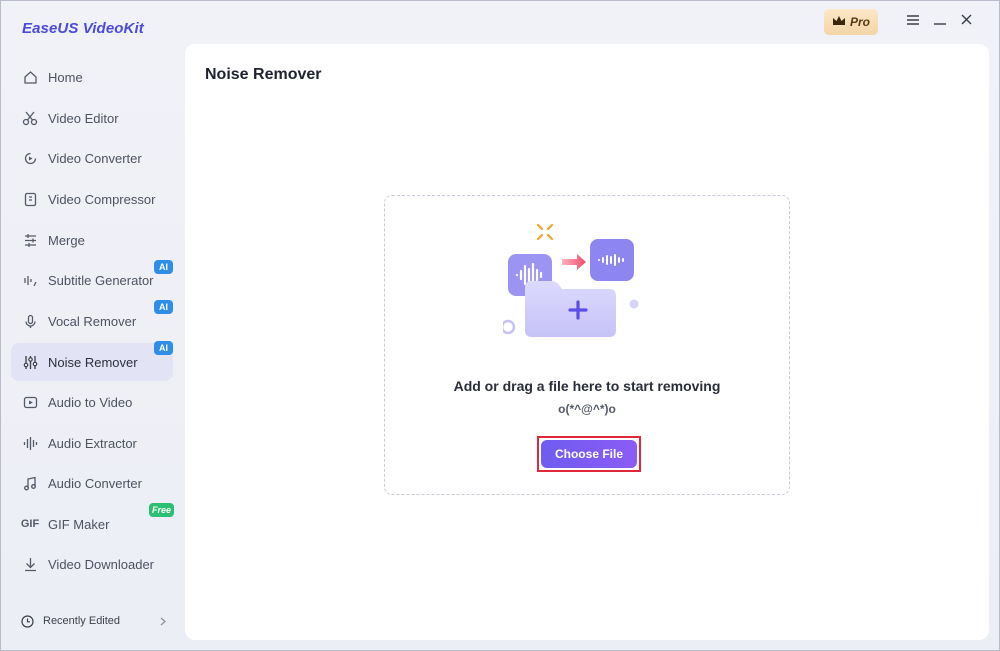 The image size is (1000, 651). I want to click on sidebar-item-video-compressor: Video Compressor, so click(92, 199).